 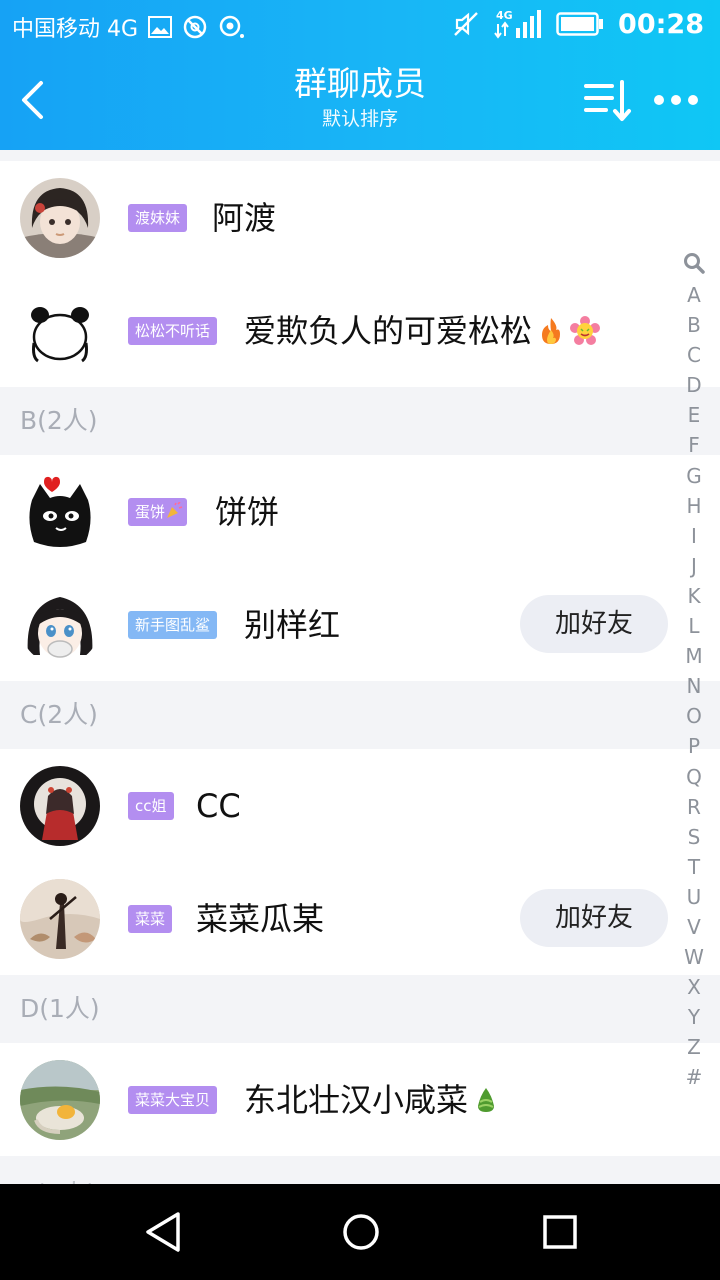 I want to click on member-row: 新手图乱鲨 别样红 加好友, so click(x=360, y=624).